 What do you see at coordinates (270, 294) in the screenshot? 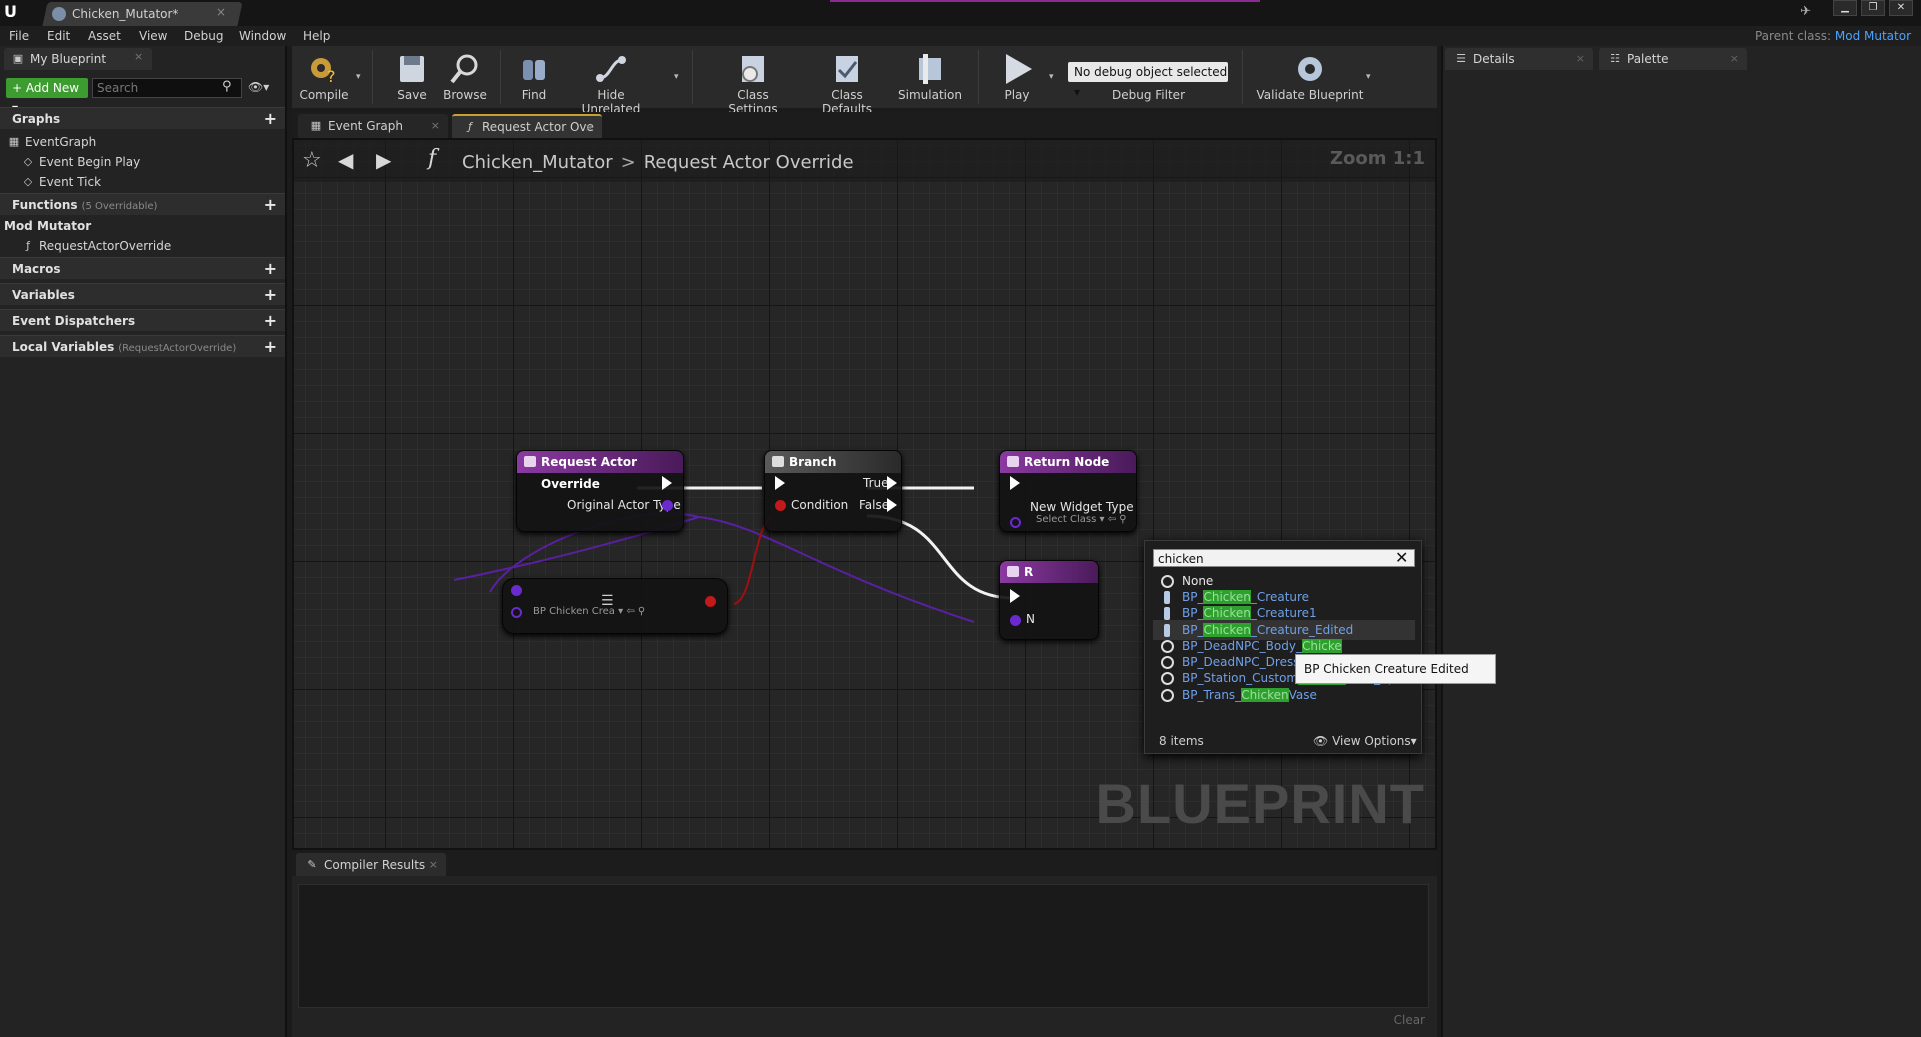
I see `add-variable-icon: +` at bounding box center [270, 294].